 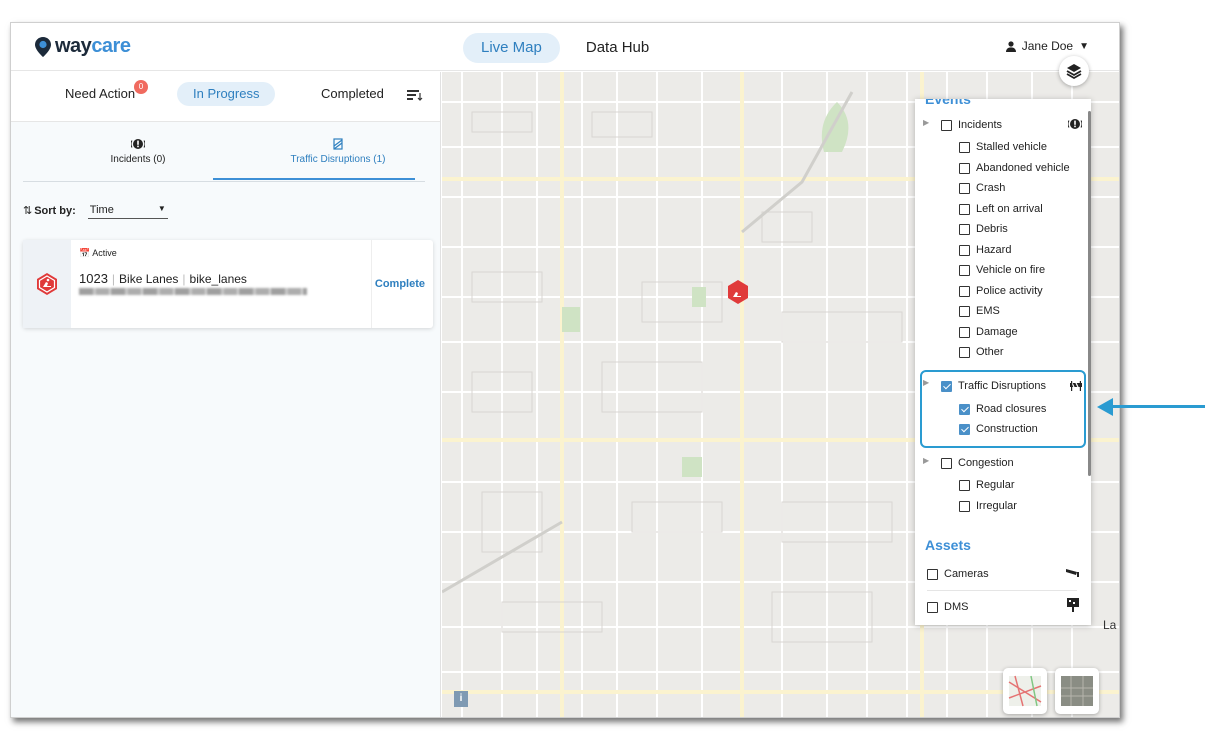 I want to click on layer-debris: Debris, so click(x=983, y=229).